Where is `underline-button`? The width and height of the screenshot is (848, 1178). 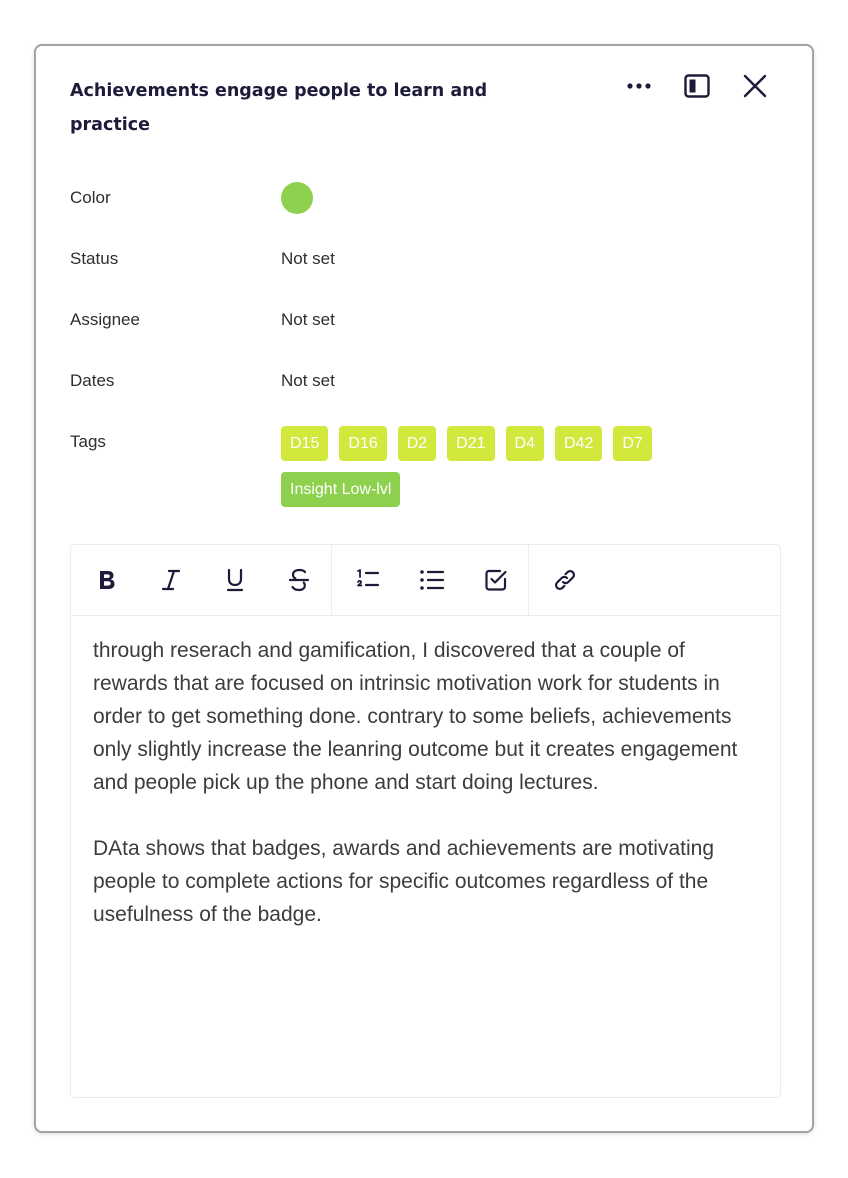 underline-button is located at coordinates (235, 580).